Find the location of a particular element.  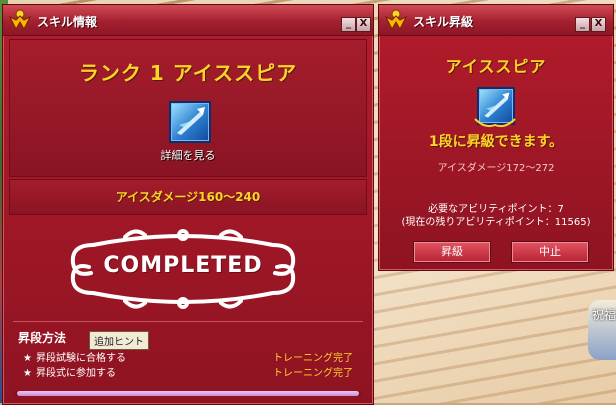

skill-info-titlebar: スキル情報 _ X is located at coordinates (188, 20).